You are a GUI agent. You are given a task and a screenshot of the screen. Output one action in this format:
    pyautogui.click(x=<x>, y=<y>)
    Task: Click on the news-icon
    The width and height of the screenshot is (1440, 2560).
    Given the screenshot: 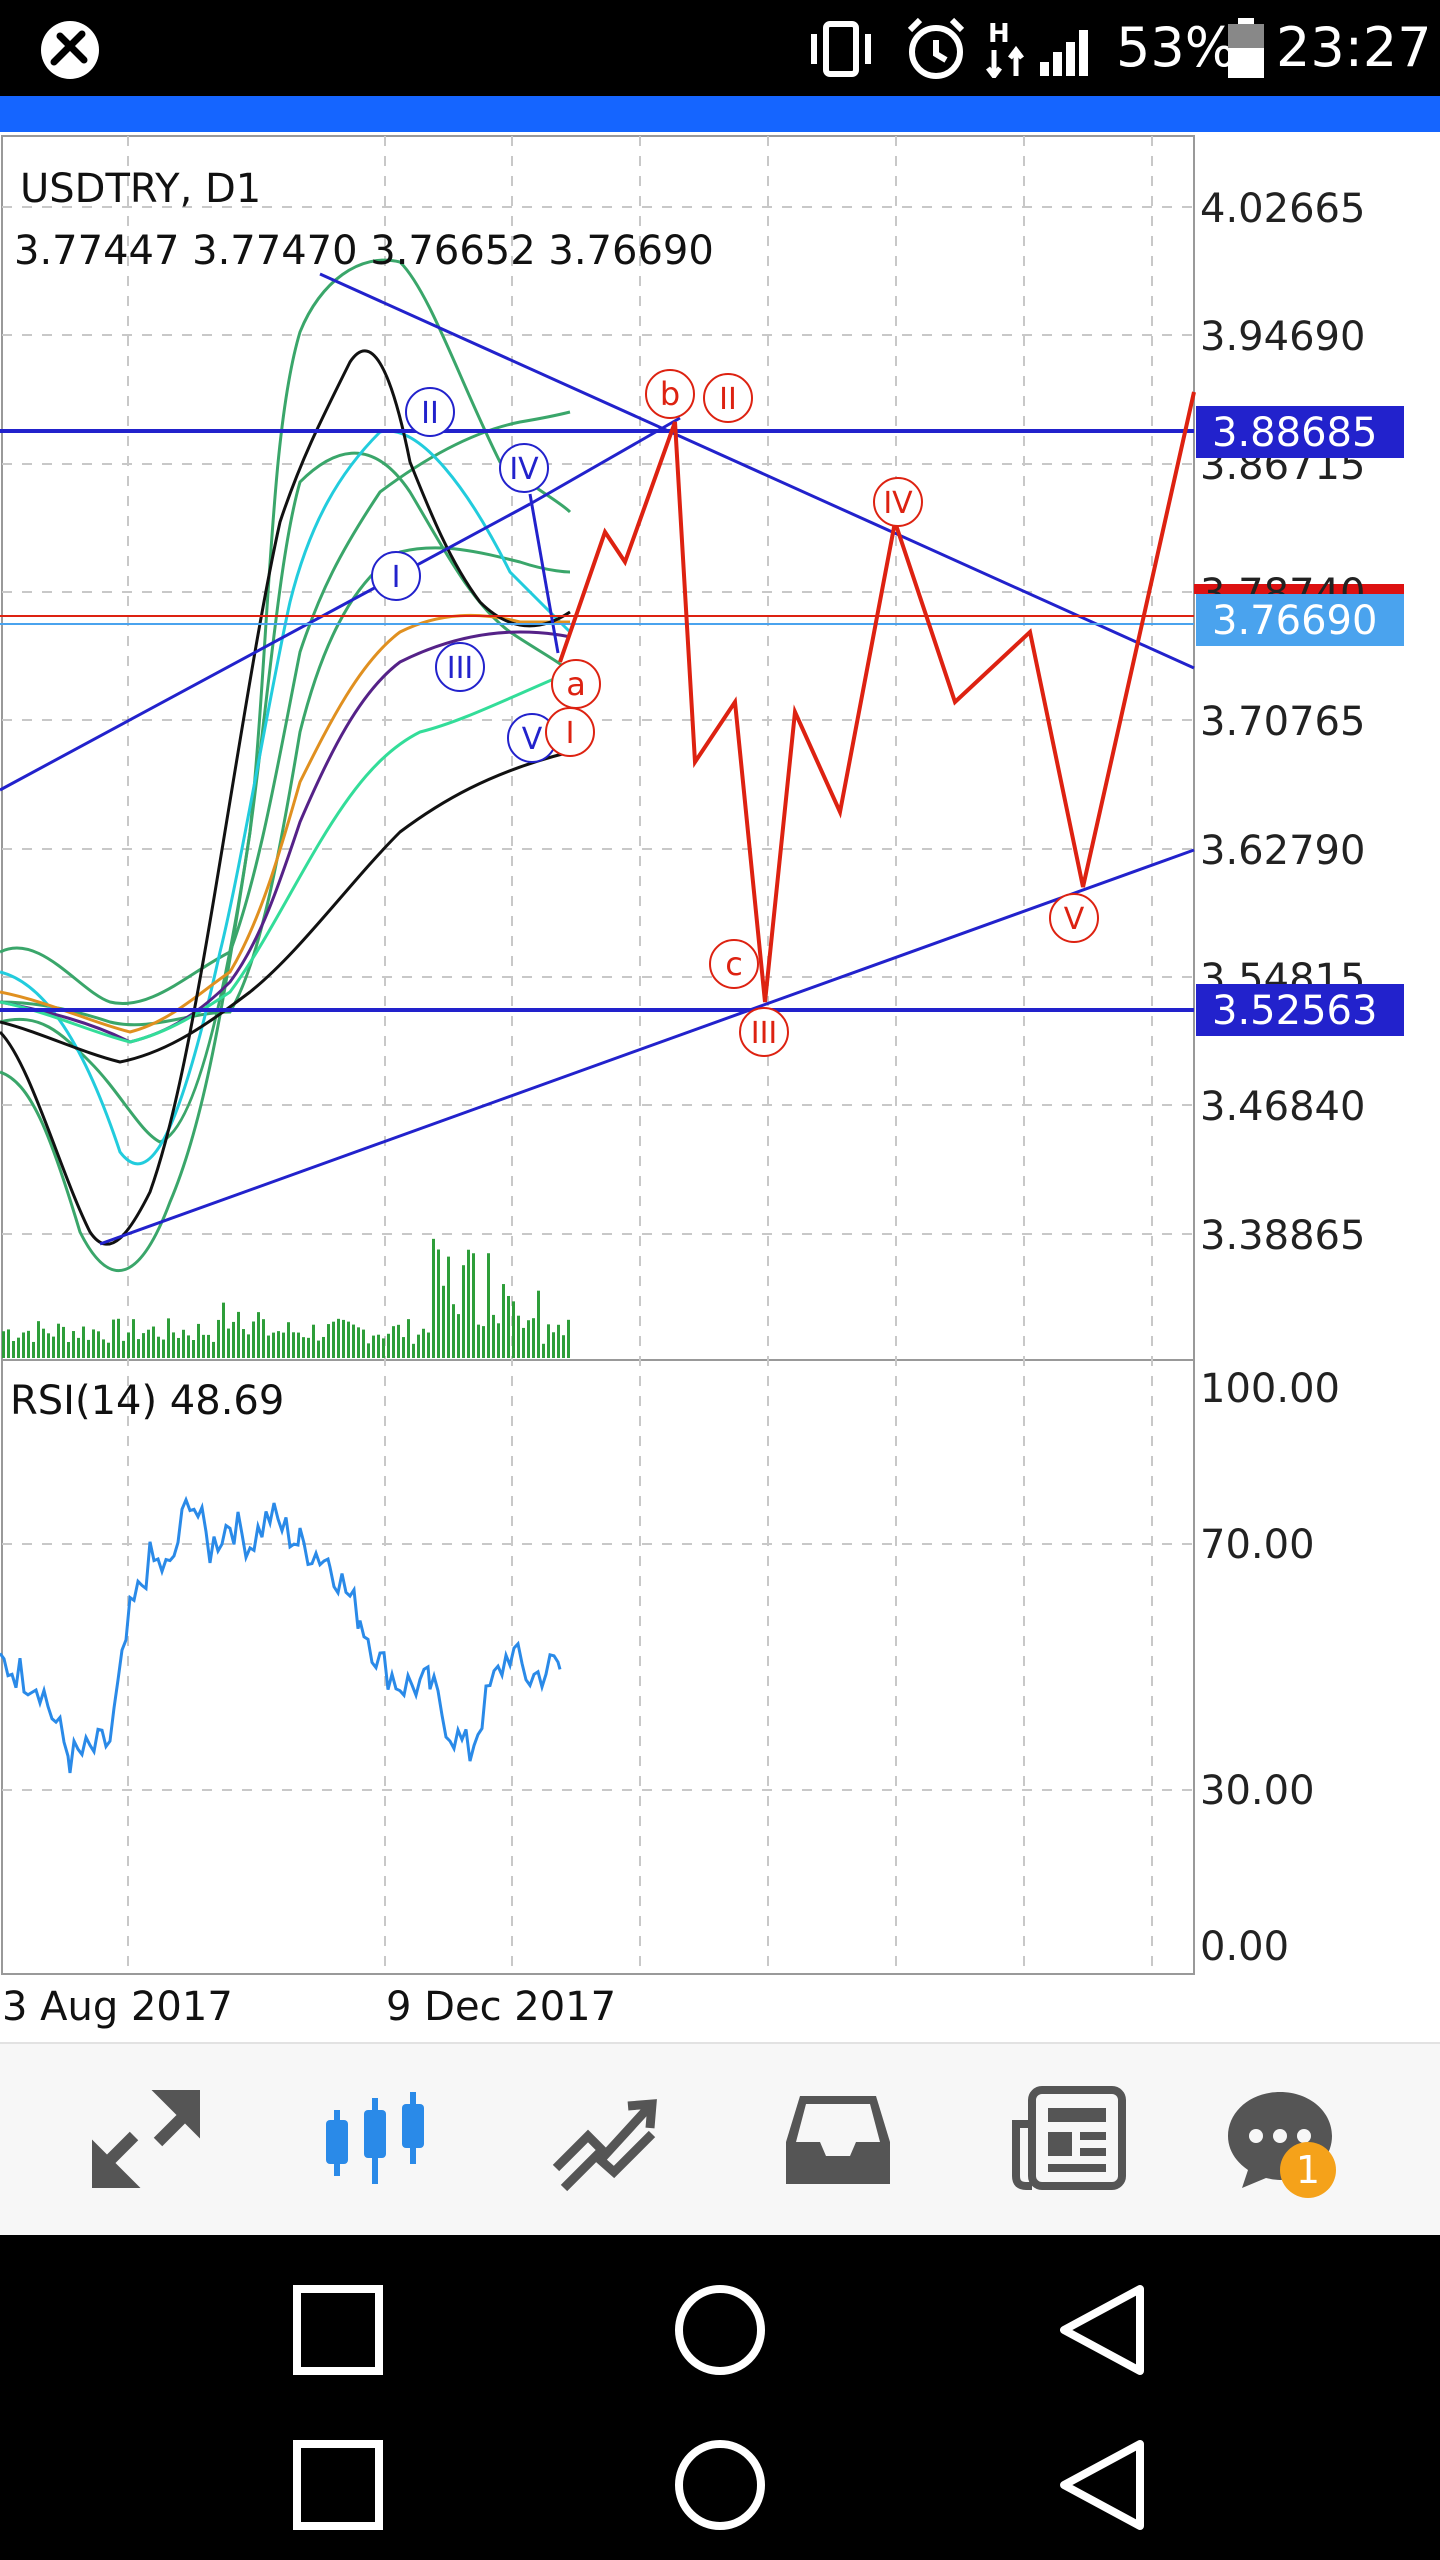 What is the action you would take?
    pyautogui.click(x=1069, y=2138)
    